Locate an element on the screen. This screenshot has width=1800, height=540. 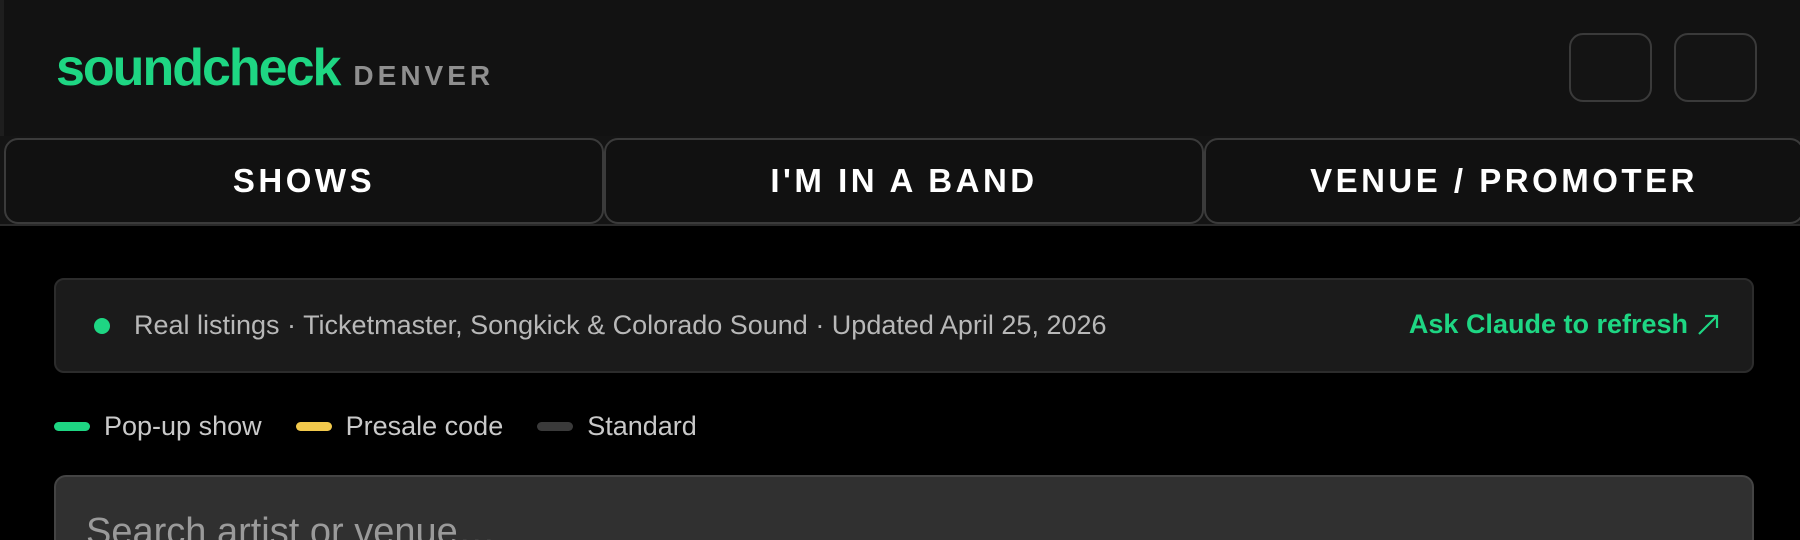
refresh-label: Ask Claude to refresh is located at coordinates (1548, 324).